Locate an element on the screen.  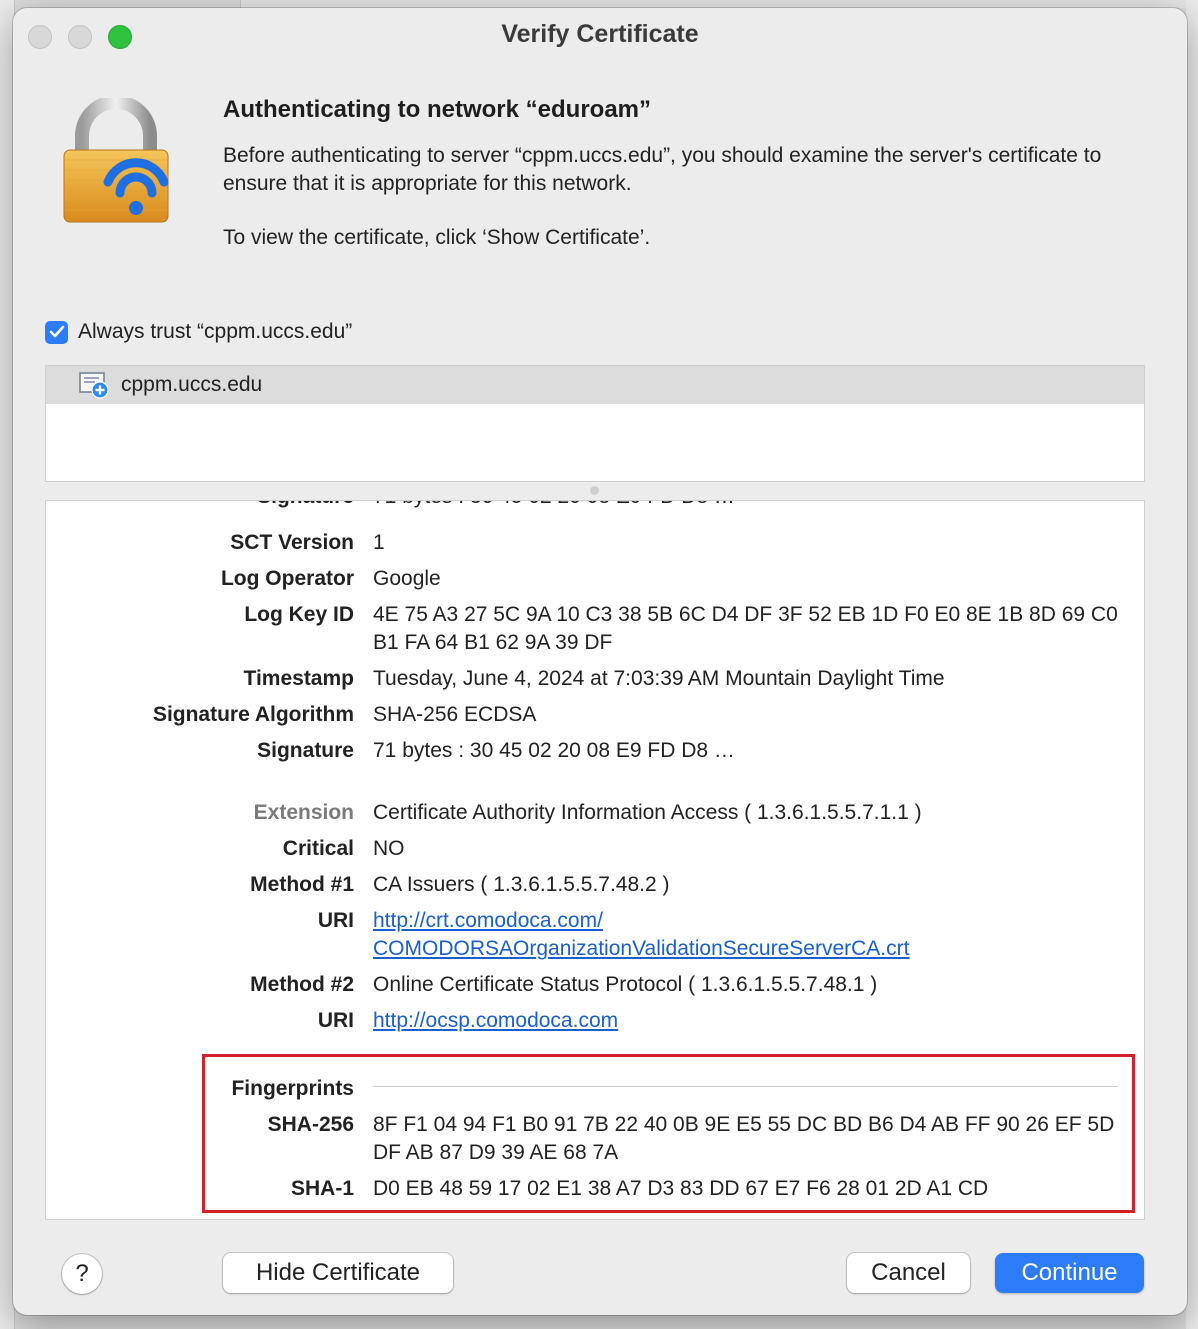
network-lock-icon is located at coordinates (116, 160).